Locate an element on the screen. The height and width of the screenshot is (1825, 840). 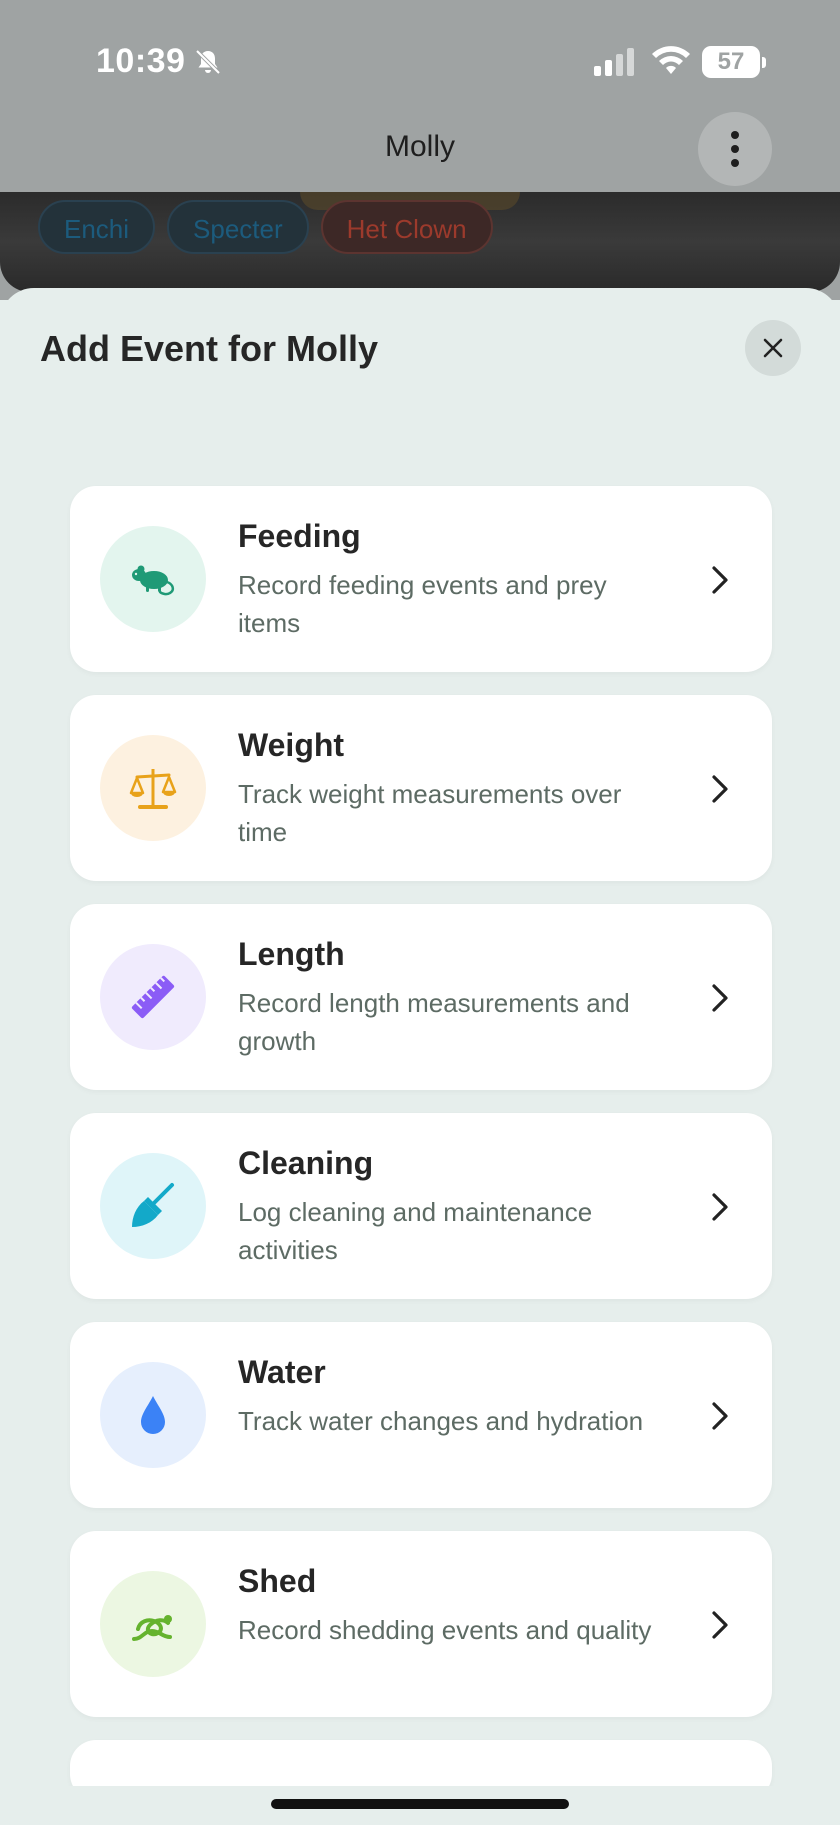
bell-slash-icon is located at coordinates (208, 62).